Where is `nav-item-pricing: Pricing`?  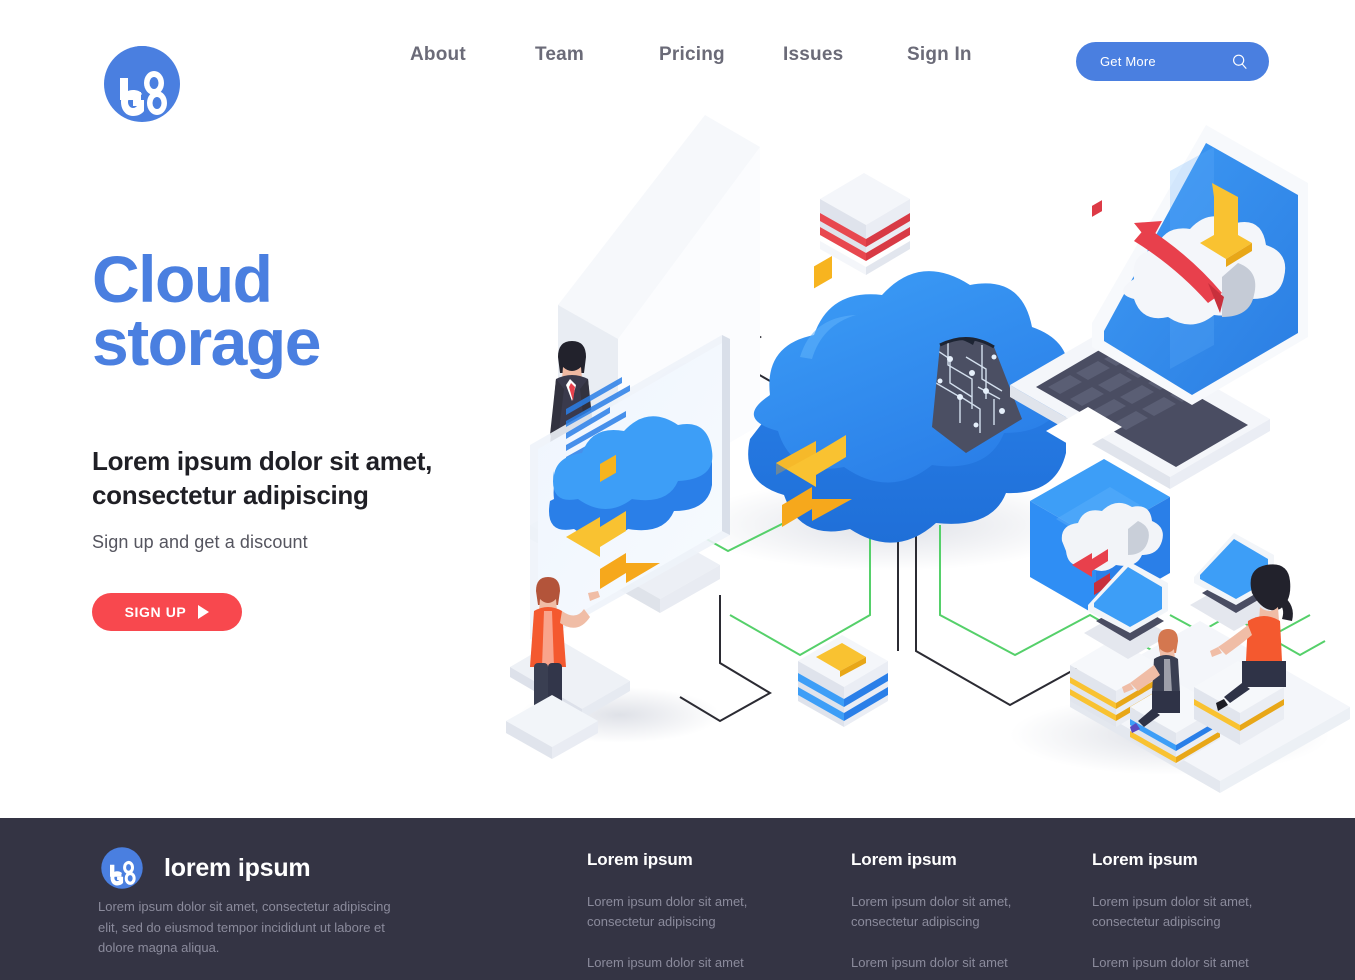
nav-item-pricing: Pricing is located at coordinates (721, 55).